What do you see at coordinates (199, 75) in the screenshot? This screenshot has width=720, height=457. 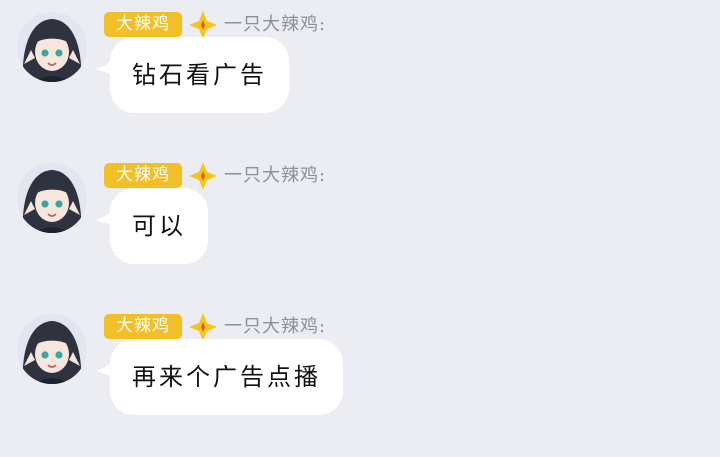 I see `message-bubble: 钻石看广告` at bounding box center [199, 75].